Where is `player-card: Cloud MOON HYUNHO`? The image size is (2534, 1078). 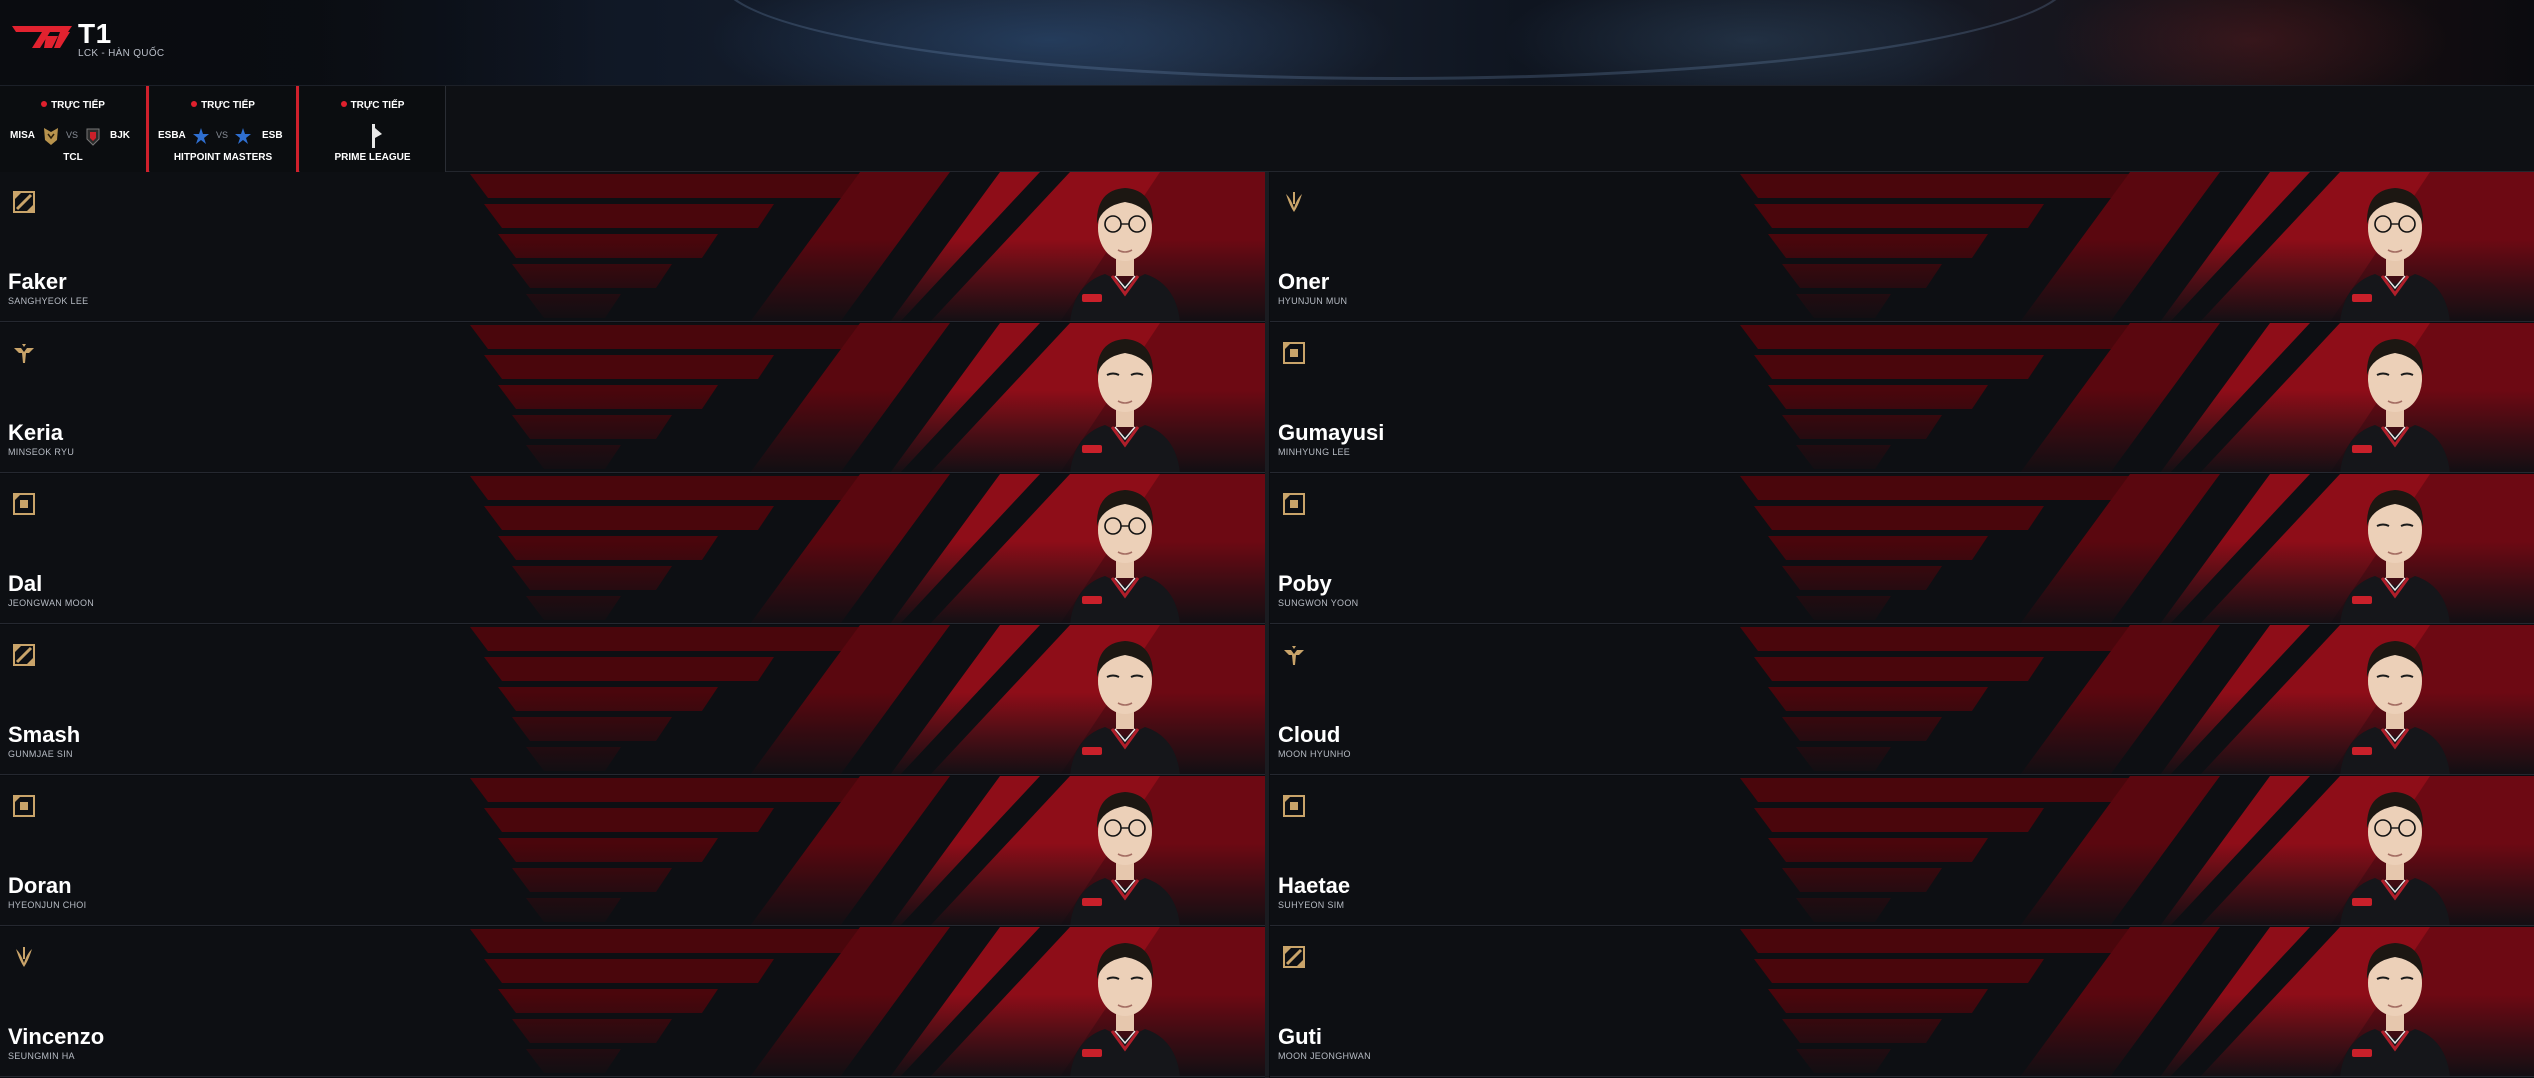
player-card: Cloud MOON HYUNHO is located at coordinates (1902, 700).